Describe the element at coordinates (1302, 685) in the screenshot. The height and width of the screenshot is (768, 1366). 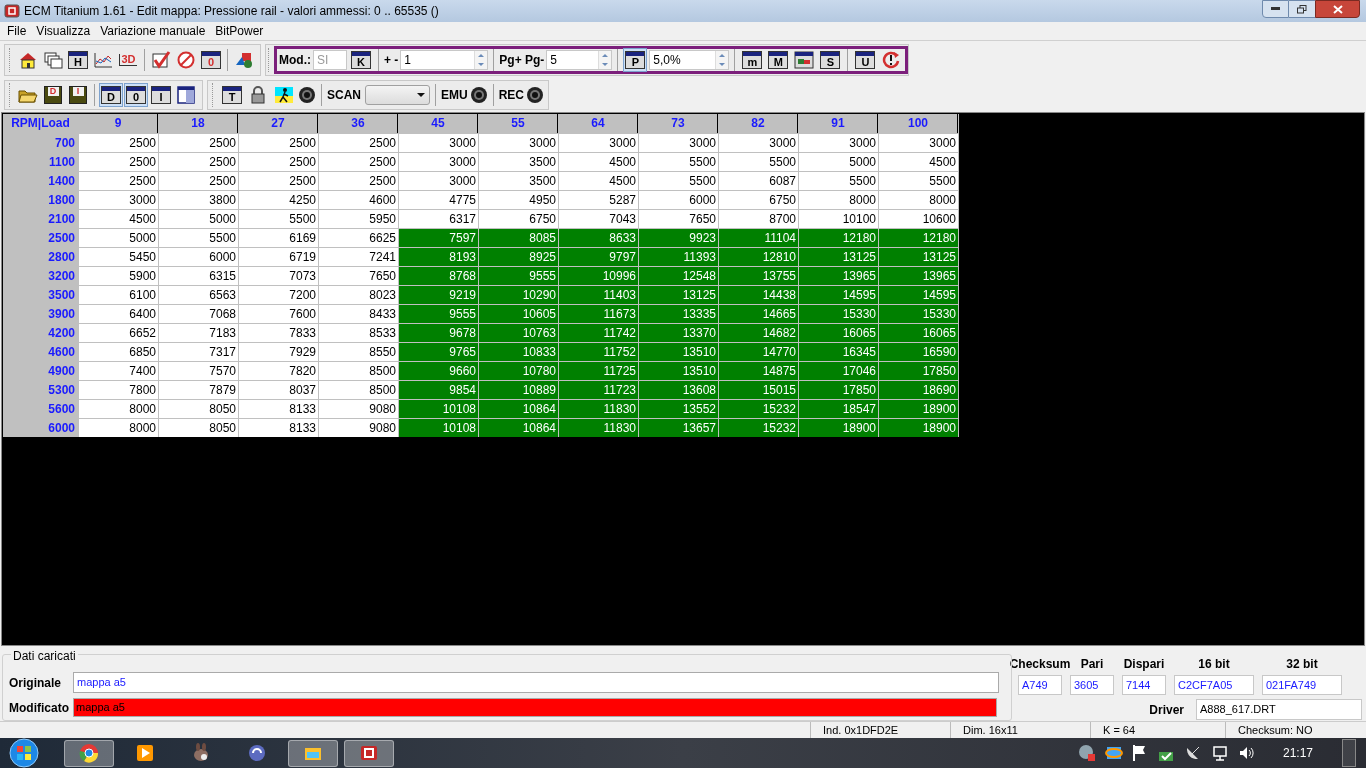
I see `checksum-field: 021FA749` at that location.